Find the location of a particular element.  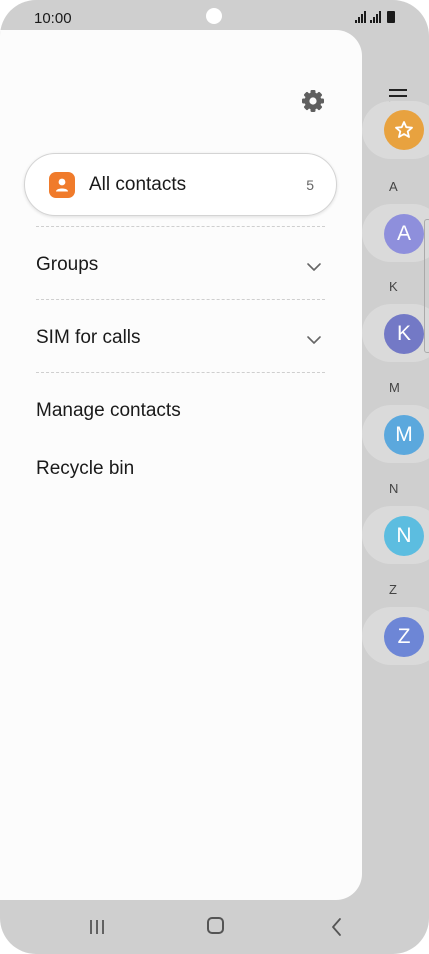

contacts-person-icon is located at coordinates (62, 185).